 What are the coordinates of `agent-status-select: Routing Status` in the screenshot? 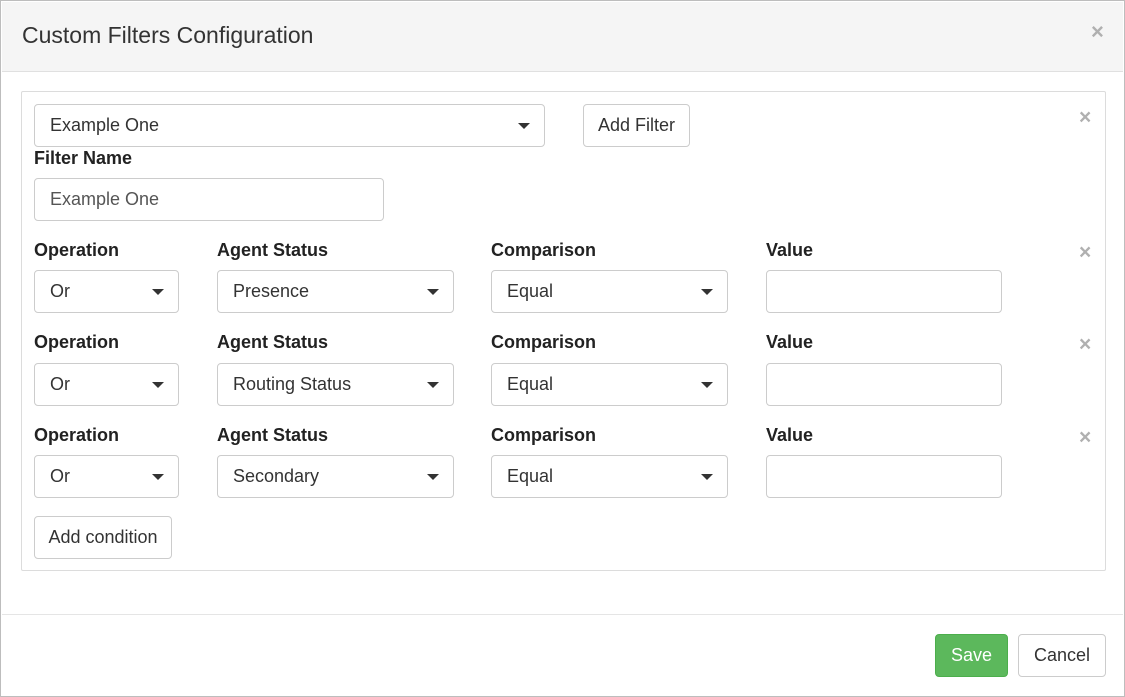 It's located at (335, 384).